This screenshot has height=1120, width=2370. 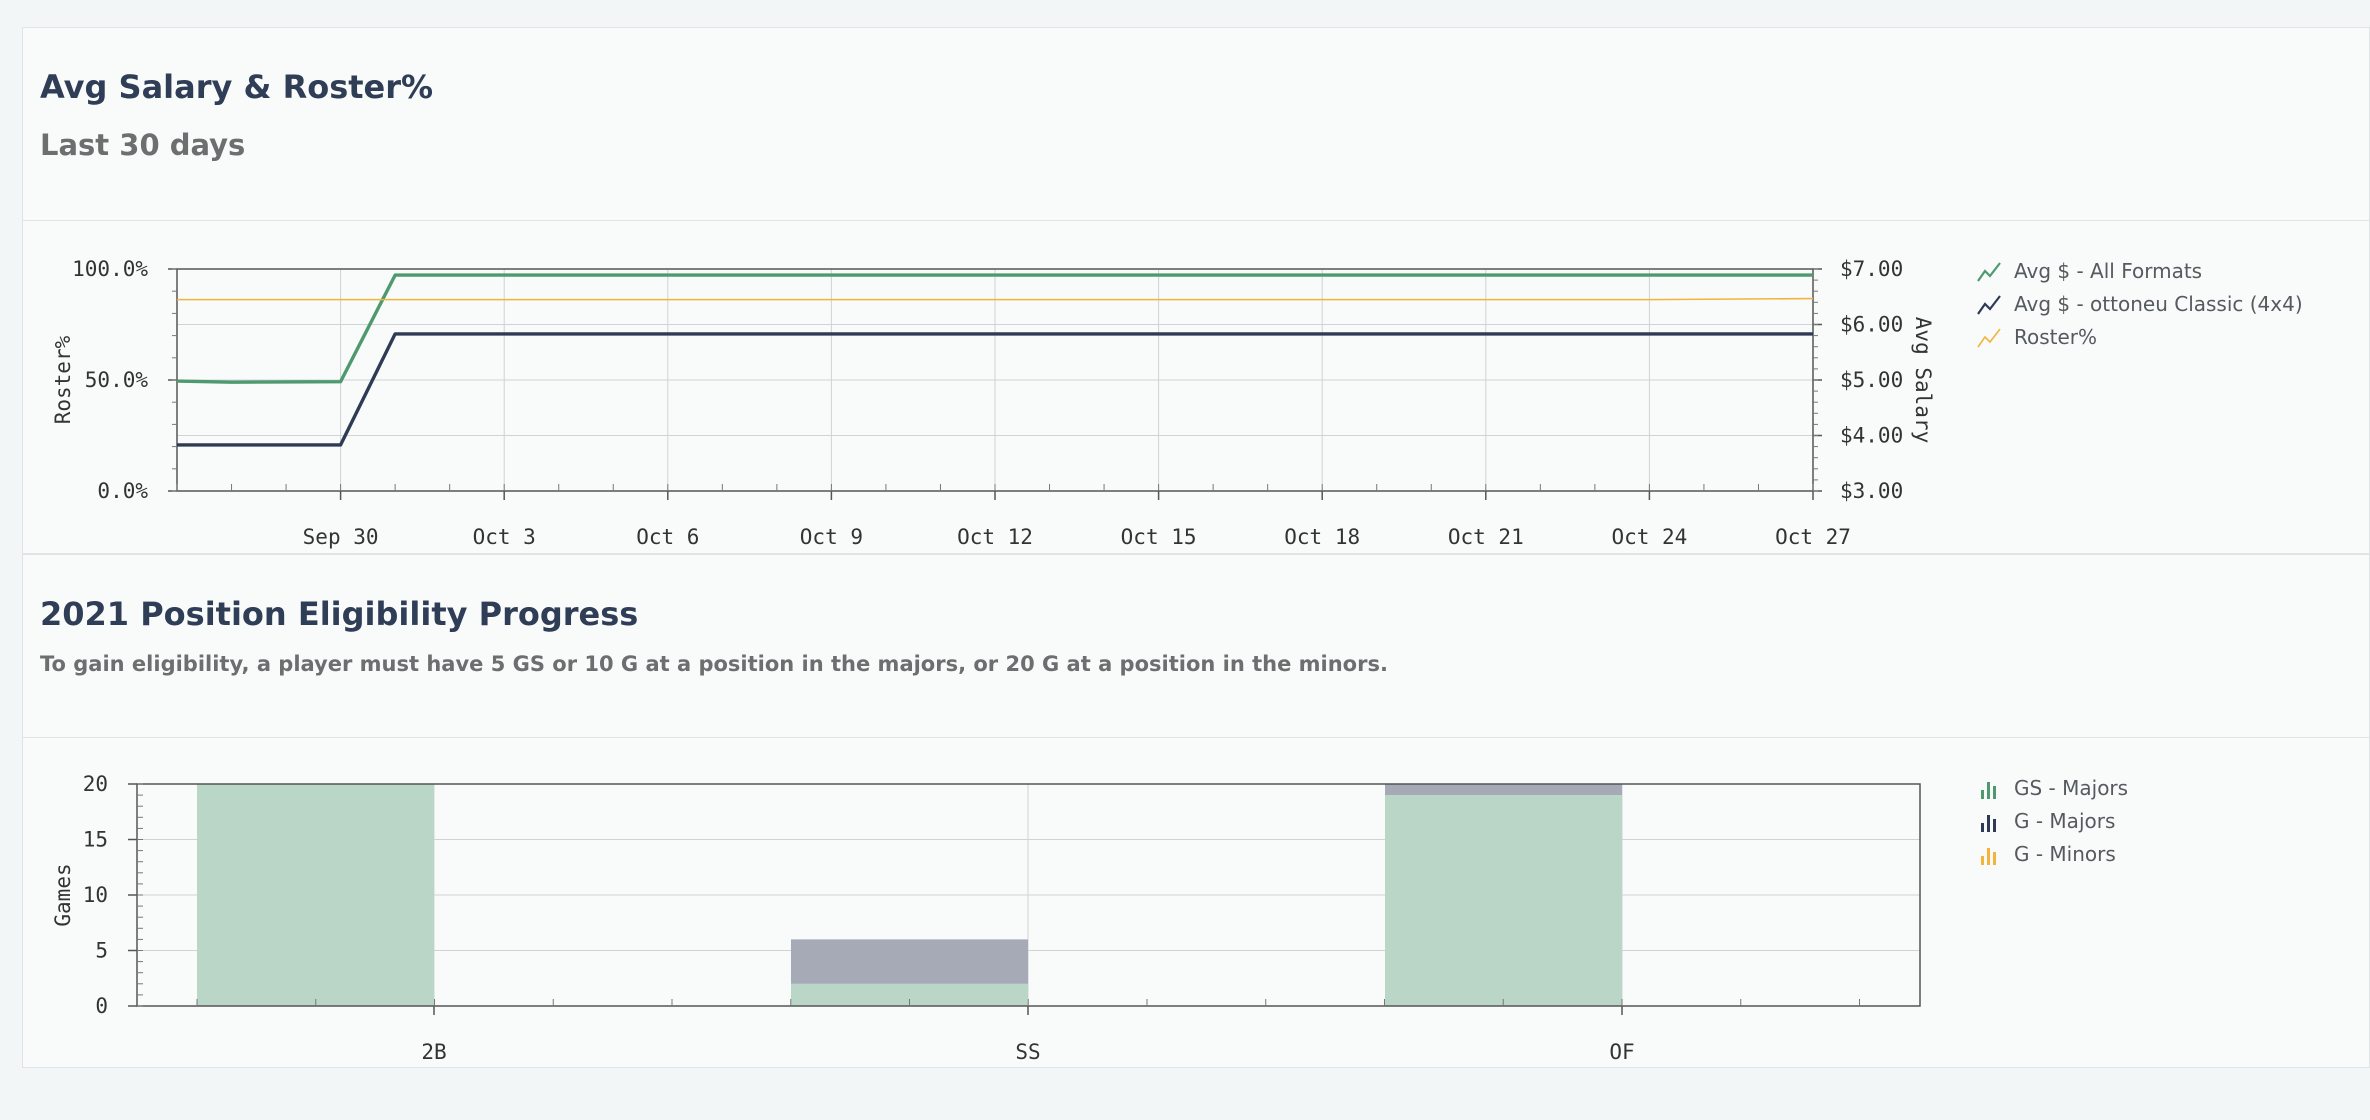 I want to click on y-tick-label: 0.0%, so click(x=122, y=491).